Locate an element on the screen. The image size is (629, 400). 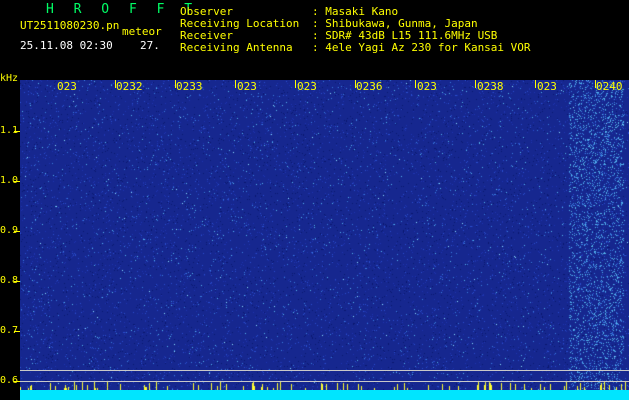
meteor-count: 27. is located at coordinates (150, 45).